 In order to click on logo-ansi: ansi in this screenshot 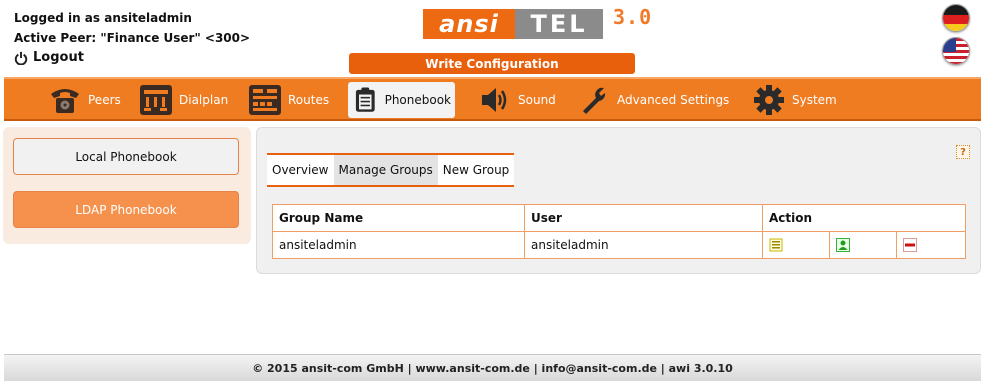, I will do `click(469, 24)`.